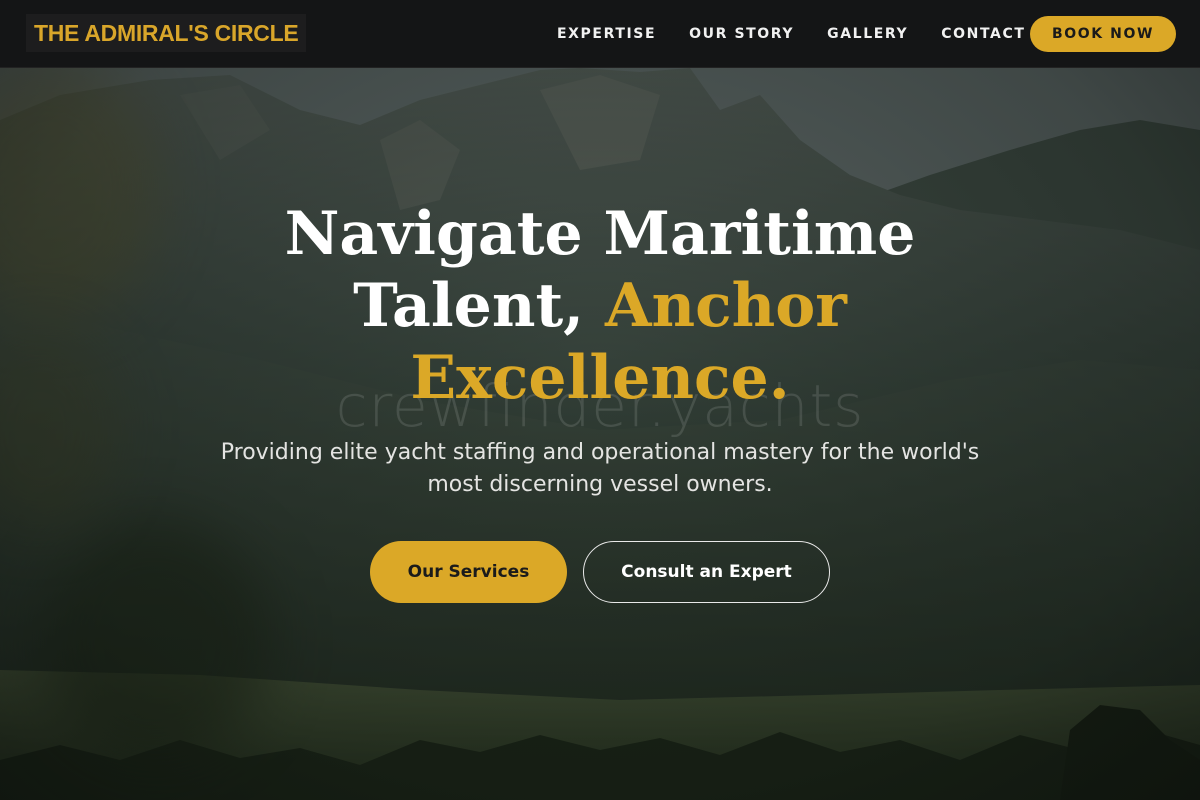 The image size is (1200, 800). I want to click on nav-link-gallery: GALLERY, so click(867, 34).